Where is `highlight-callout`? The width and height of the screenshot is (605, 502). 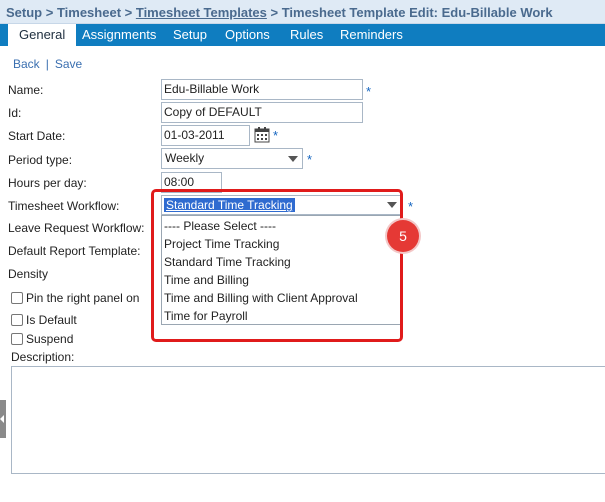
highlight-callout is located at coordinates (277, 265).